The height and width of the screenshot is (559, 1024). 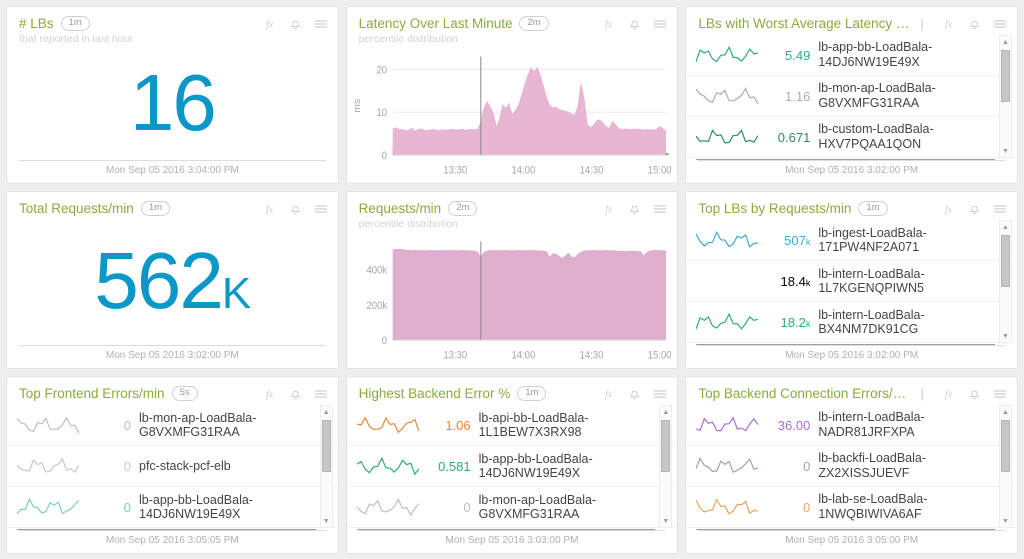 I want to click on list-item-value: 0.581, so click(x=454, y=466).